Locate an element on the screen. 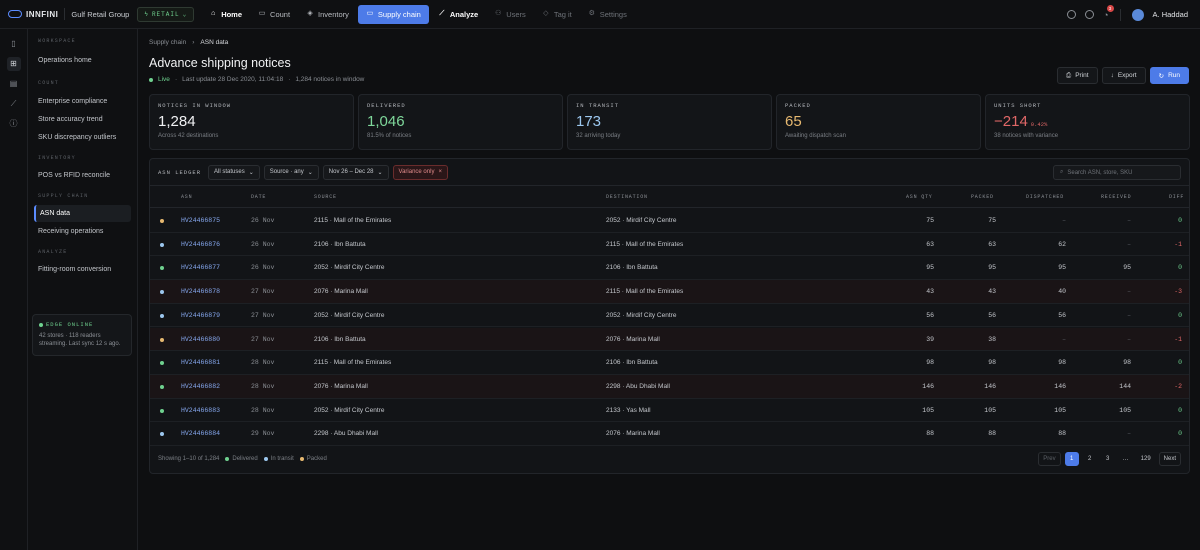 The image size is (1200, 550). sidebar-item-store-accuracy-trend: Store accuracy trend is located at coordinates (82, 119).